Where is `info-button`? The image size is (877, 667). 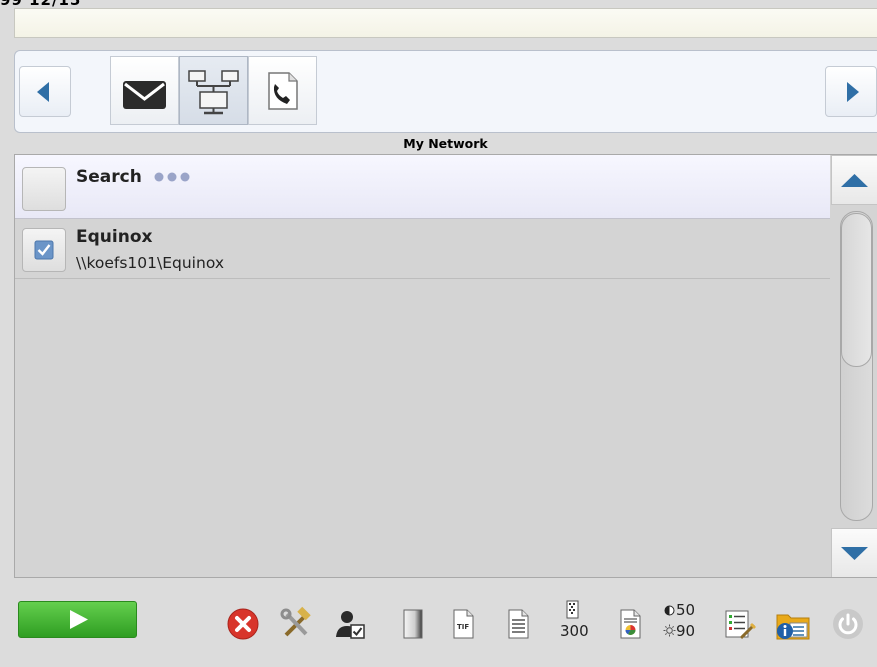 info-button is located at coordinates (793, 624).